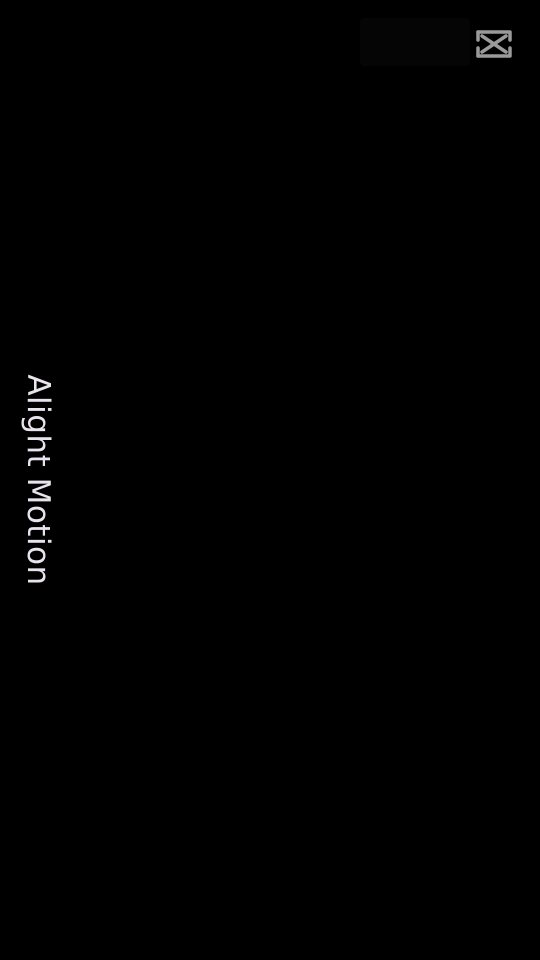 Image resolution: width=540 pixels, height=960 pixels. Describe the element at coordinates (38, 480) in the screenshot. I see `alight-motion-watermark: Alight Motion` at that location.